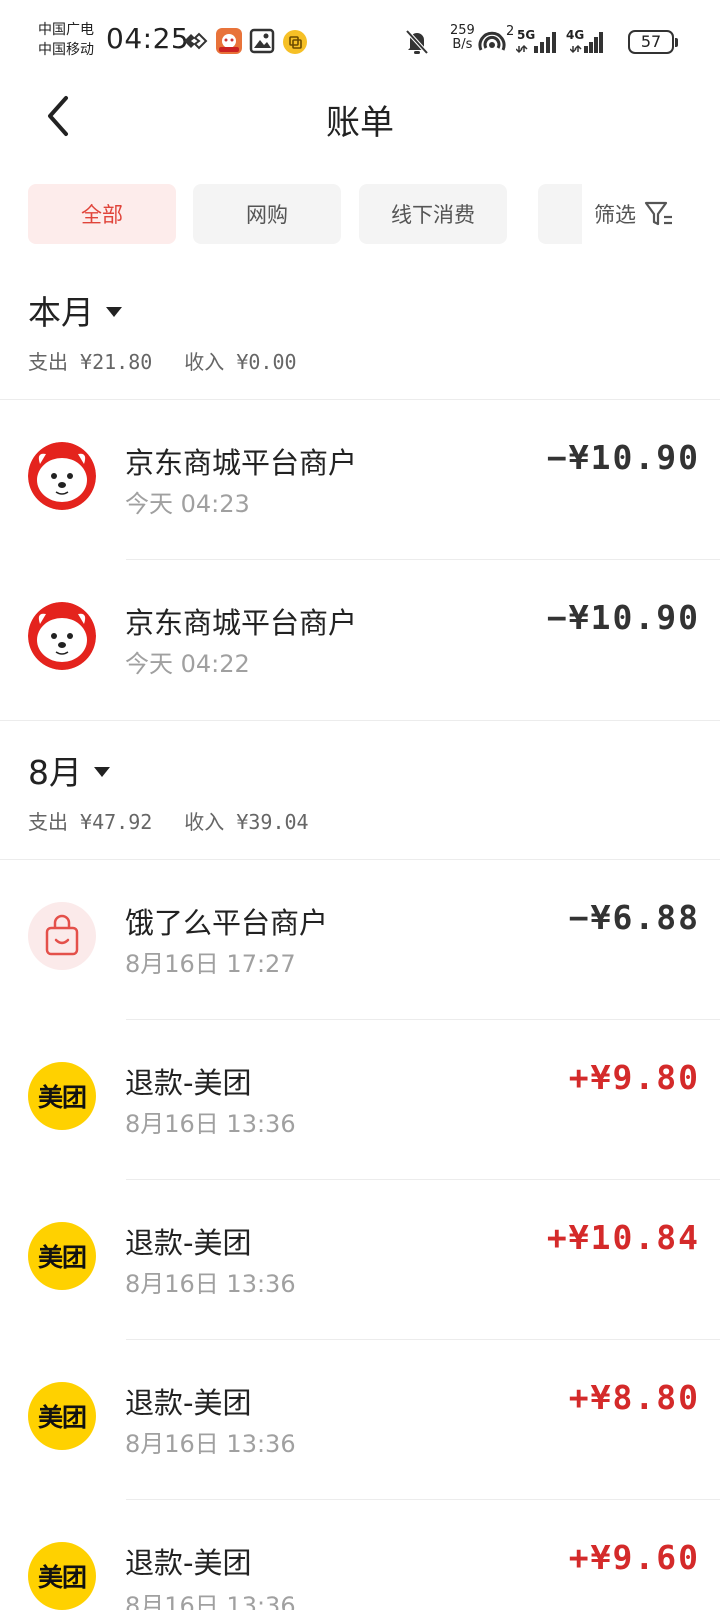 This screenshot has height=1610, width=720. I want to click on status-bar: 中国广电 中国移动 04:25 259 B/s 2 5G 4G 57, so click(360, 42).